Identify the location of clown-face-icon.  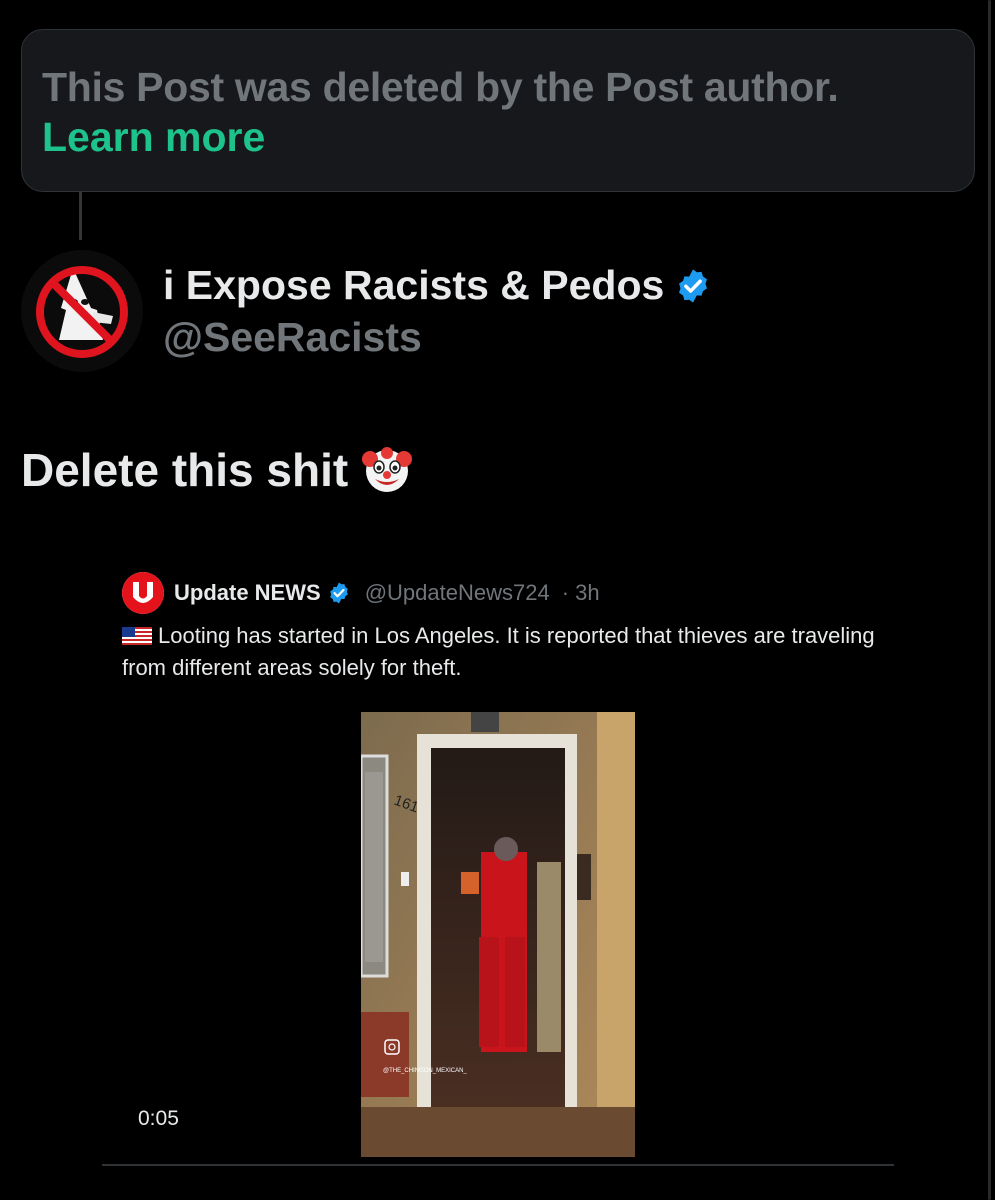
(387, 469).